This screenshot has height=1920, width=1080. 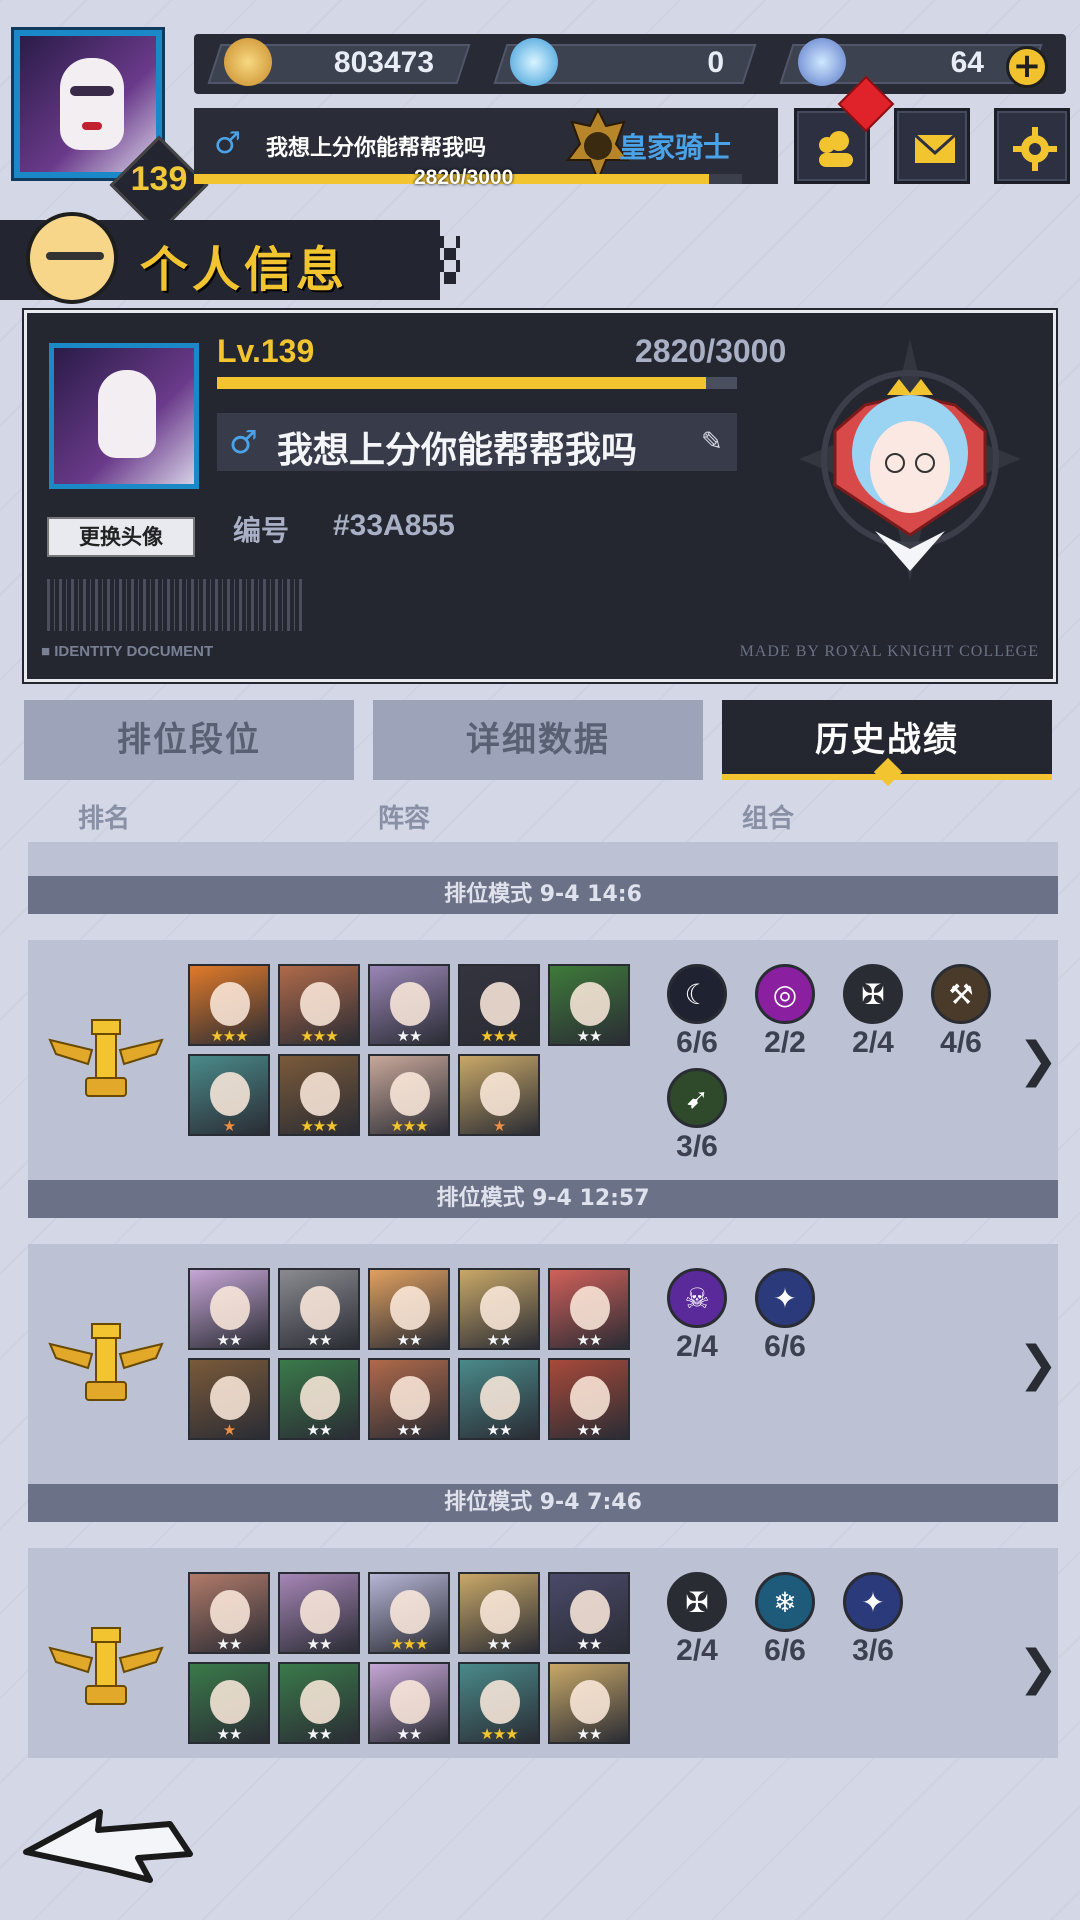 I want to click on match-record: ★★ ★★ ★★★ ★★ ★★ ★★ ★★ ★★ ★★★ ★★ ✠ 2/4 ❄ 6/6 ✦ 3/6 ❯, so click(x=543, y=1653).